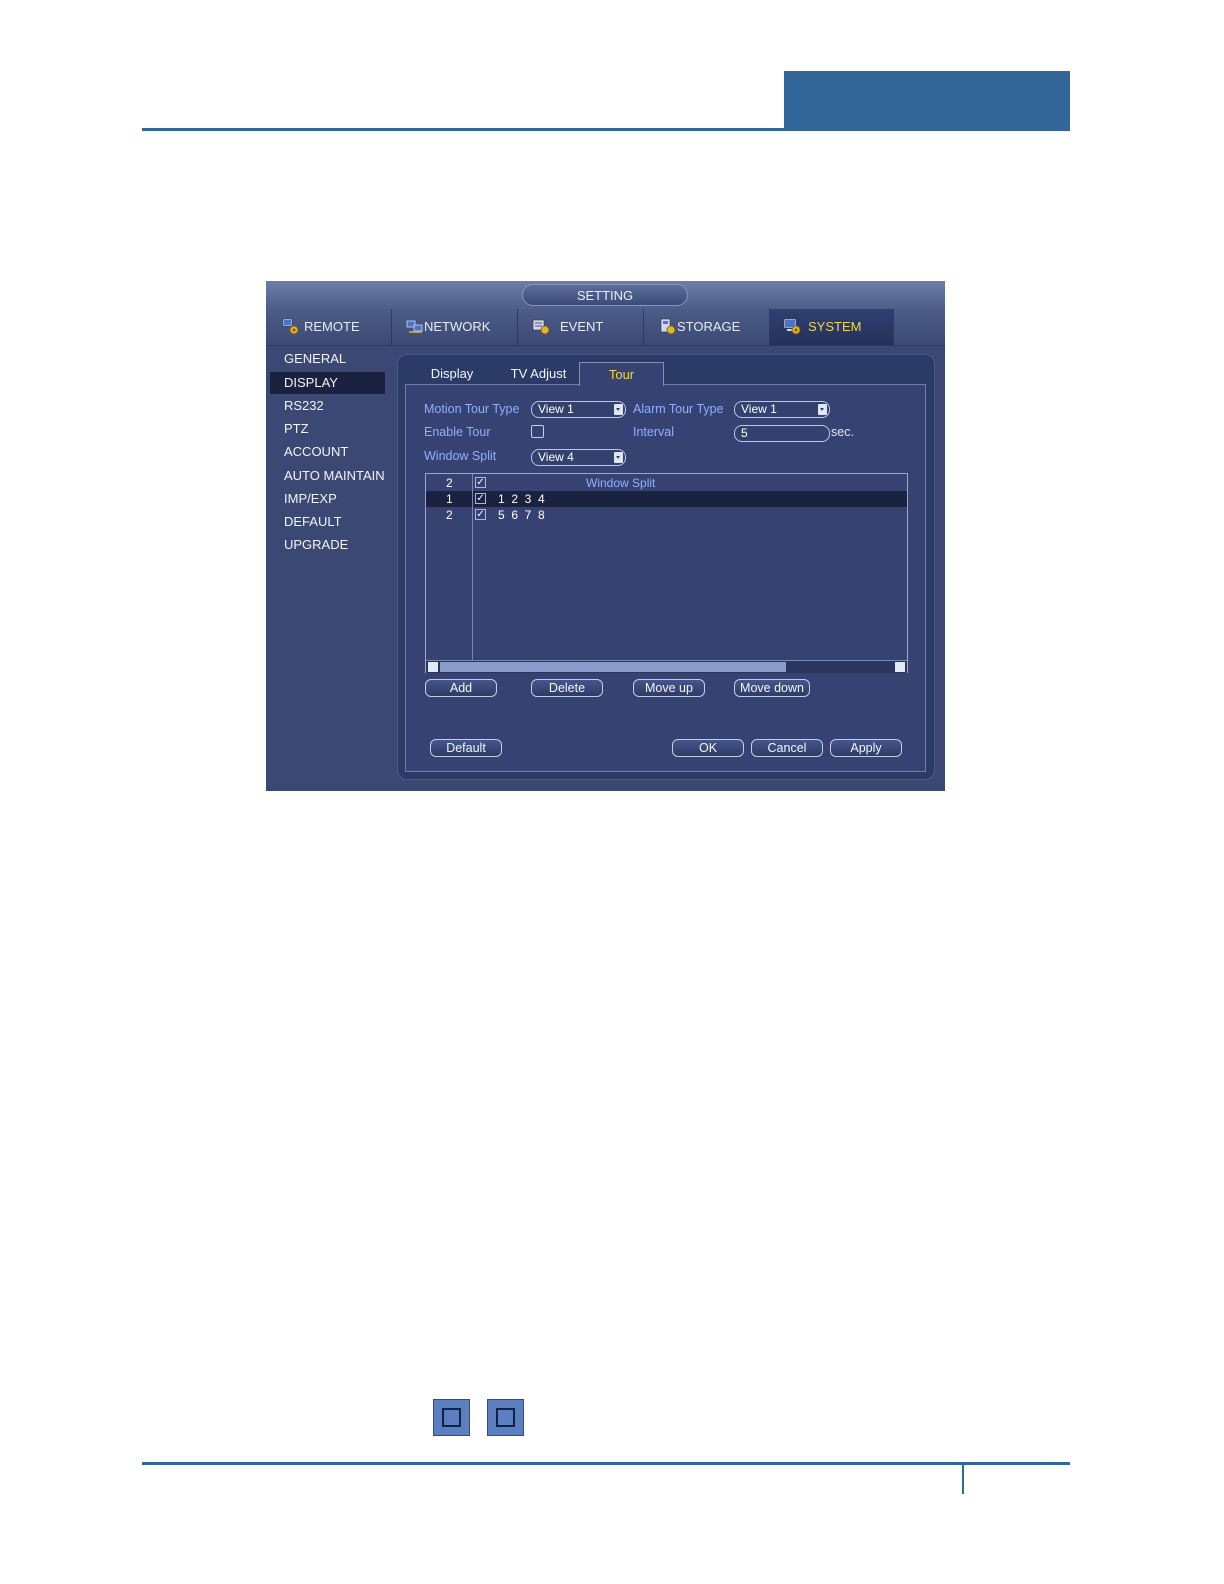  I want to click on motion-tour-type-value: View 1, so click(556, 409).